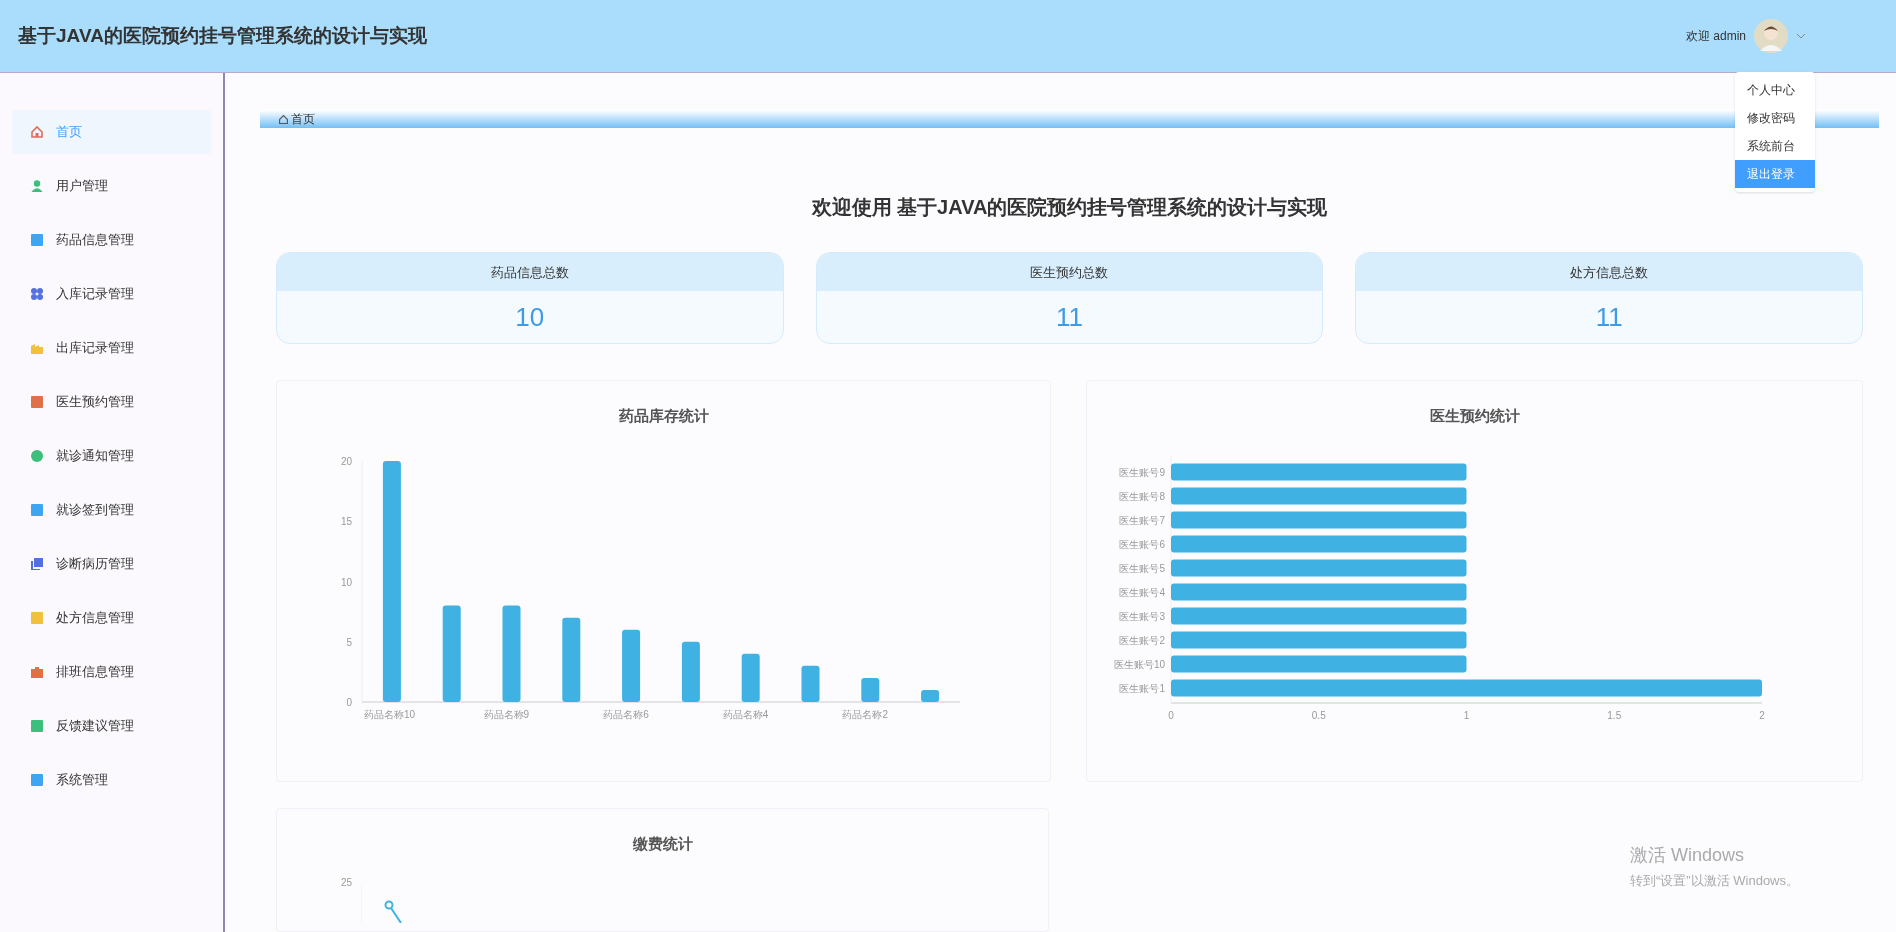 The image size is (1896, 932). What do you see at coordinates (111, 402) in the screenshot?
I see `sidebar-item: 医生预约管理` at bounding box center [111, 402].